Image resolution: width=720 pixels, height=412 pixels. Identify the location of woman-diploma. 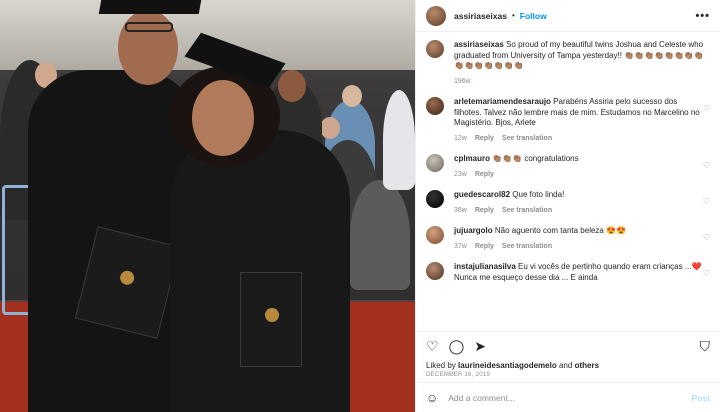
(271, 319).